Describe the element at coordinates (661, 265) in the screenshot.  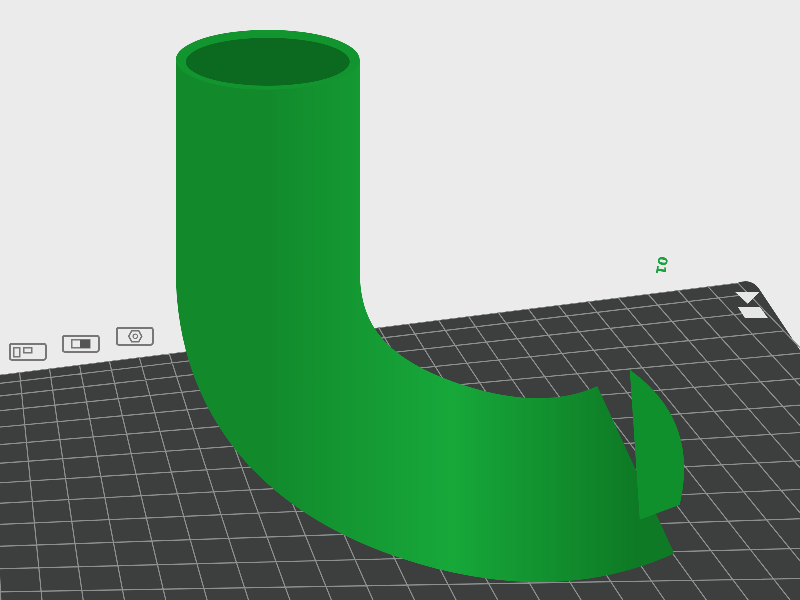
I see `plate-label: 01` at that location.